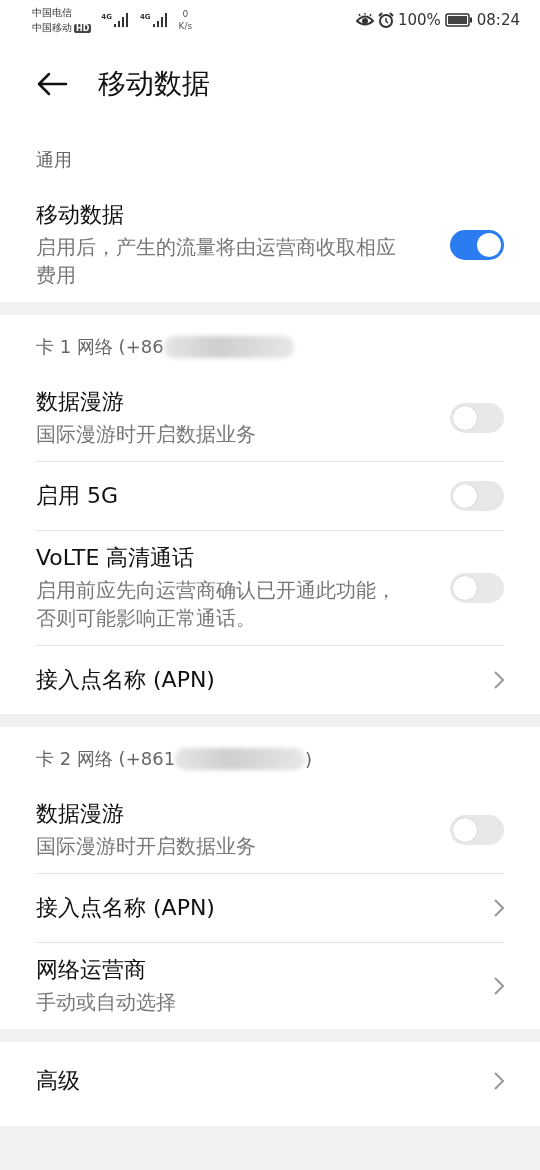 This screenshot has width=540, height=1170. I want to click on page-title: 移动数据, so click(154, 84).